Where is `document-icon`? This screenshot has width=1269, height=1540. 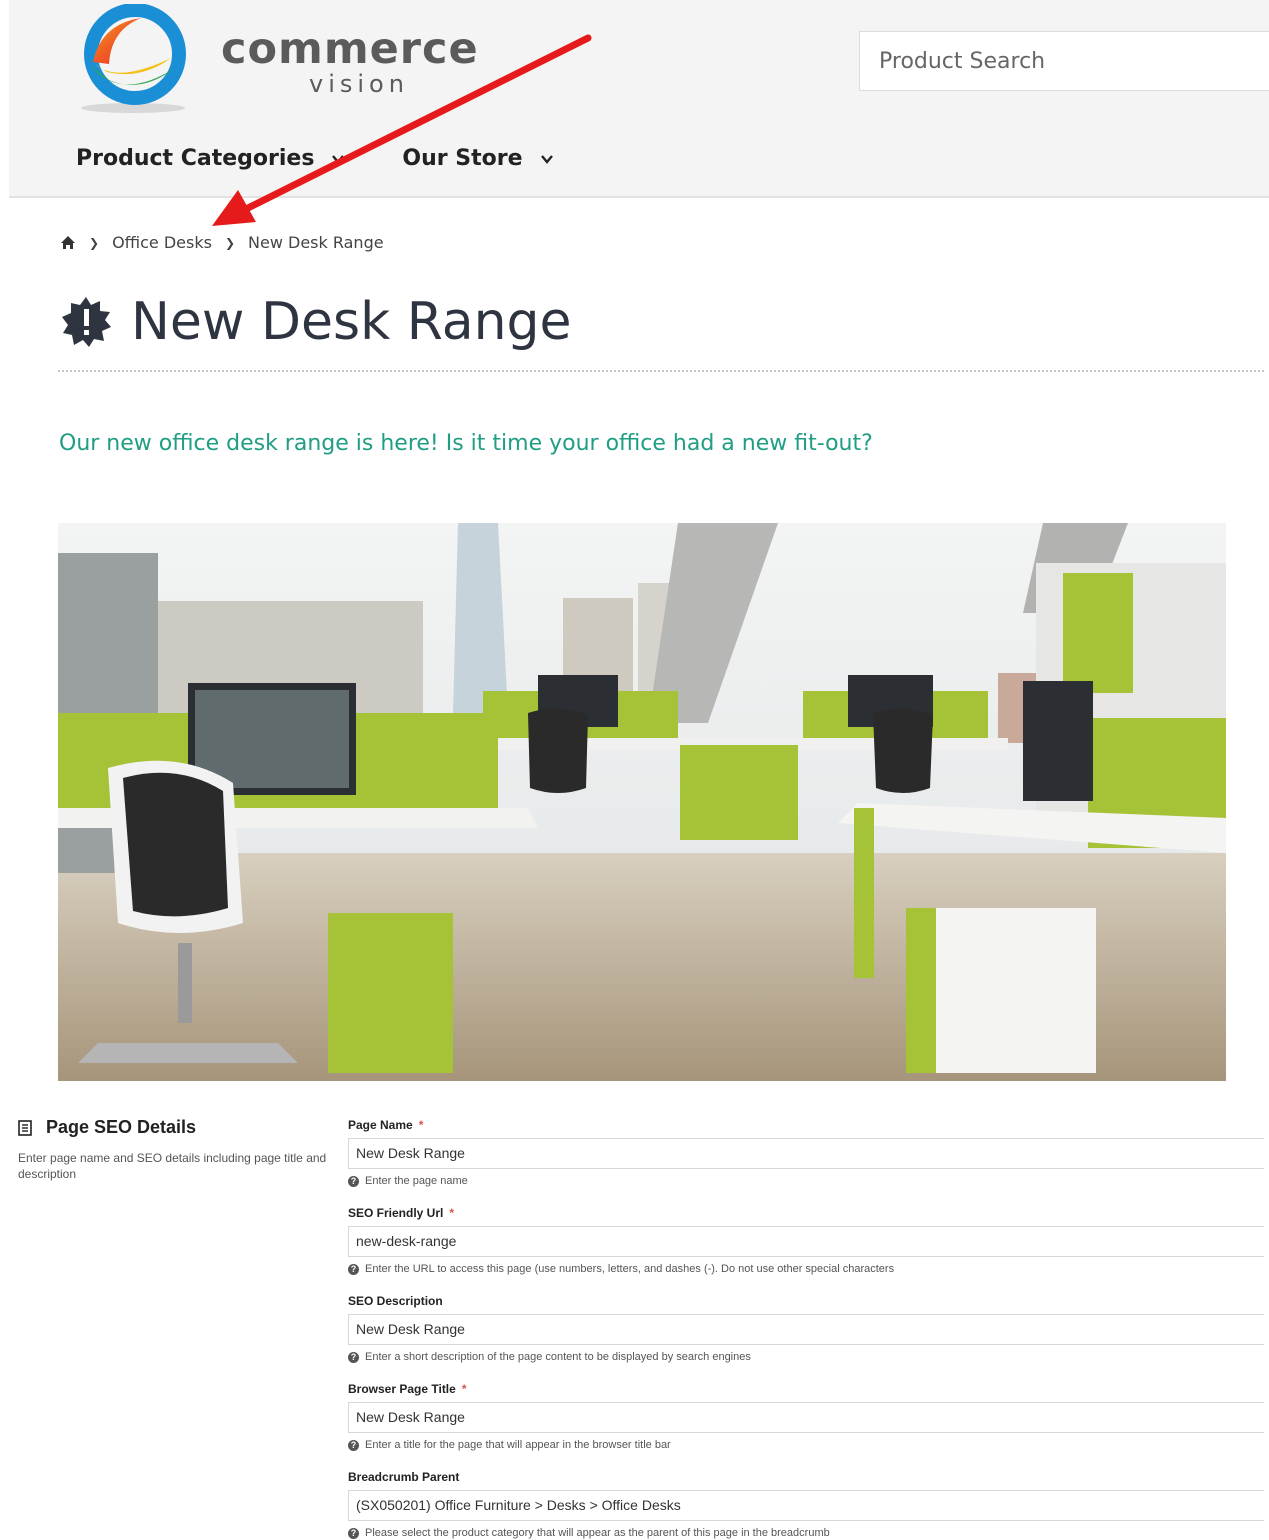
document-icon is located at coordinates (25, 1127).